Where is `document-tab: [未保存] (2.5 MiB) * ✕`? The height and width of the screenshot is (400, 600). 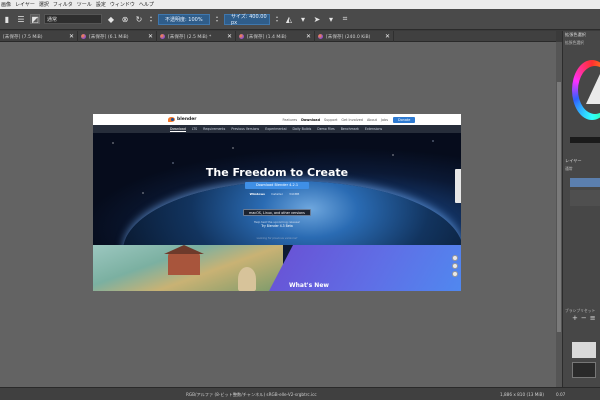 document-tab: [未保存] (2.5 MiB) * ✕ is located at coordinates (196, 36).